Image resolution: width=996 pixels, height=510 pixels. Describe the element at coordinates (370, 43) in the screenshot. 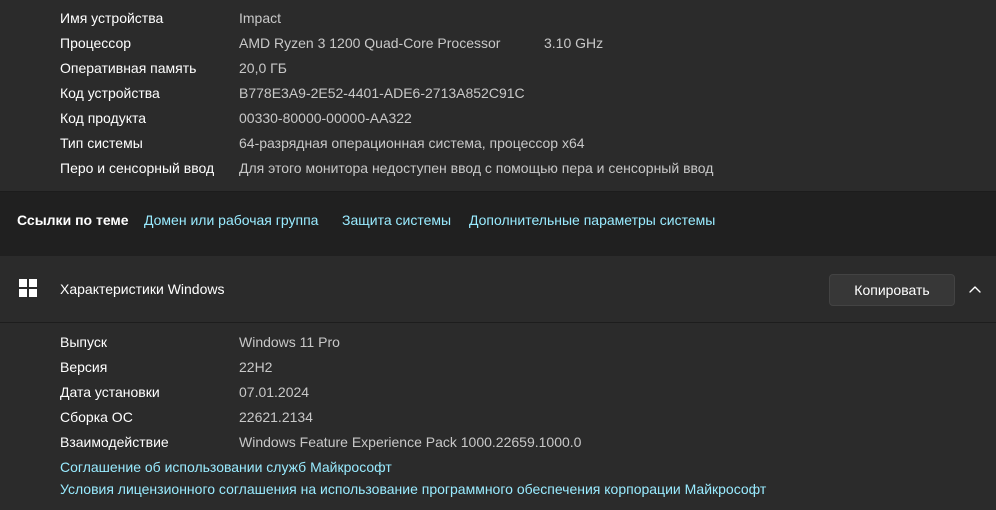

I see `spec-value: AMD Ryzen 3 1200 Quad-Core Processor` at that location.